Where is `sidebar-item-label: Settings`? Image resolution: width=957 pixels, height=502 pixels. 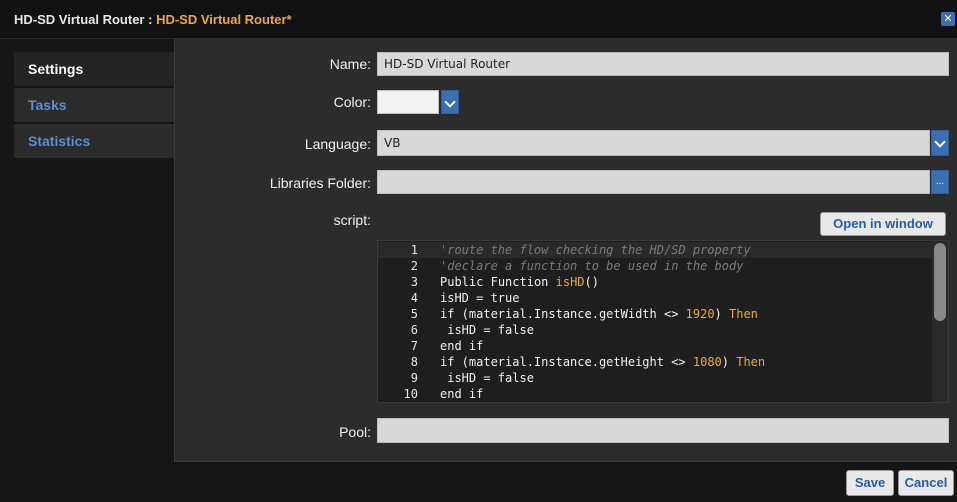 sidebar-item-label: Settings is located at coordinates (56, 69).